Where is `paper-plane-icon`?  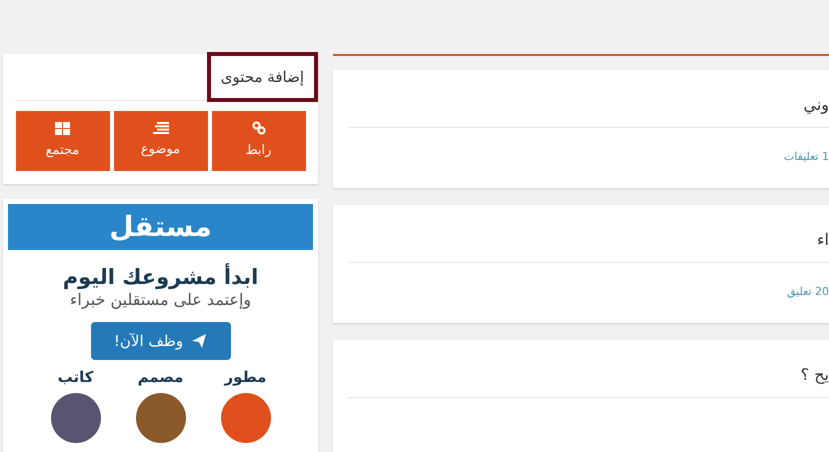 paper-plane-icon is located at coordinates (199, 341).